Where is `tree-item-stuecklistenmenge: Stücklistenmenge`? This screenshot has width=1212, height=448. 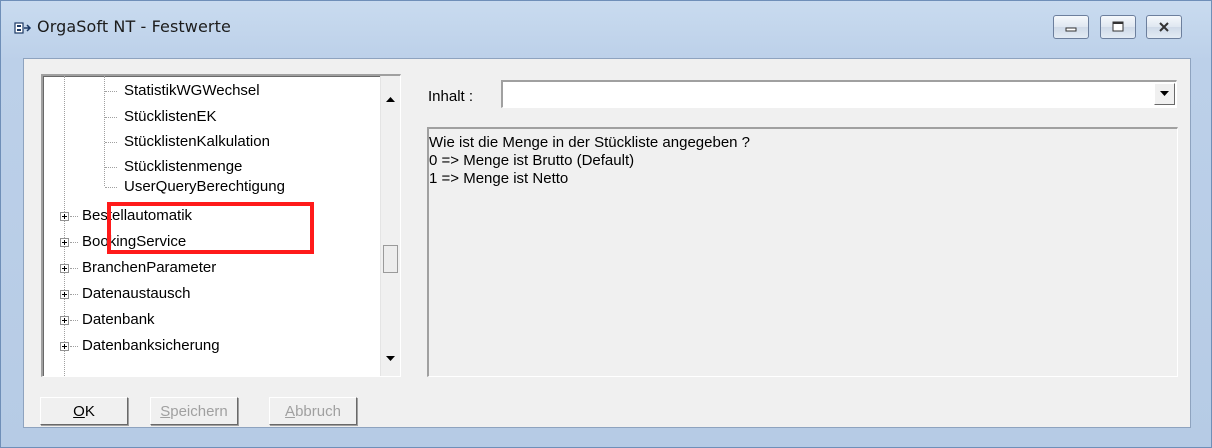 tree-item-stuecklistenmenge: Stücklistenmenge is located at coordinates (183, 166).